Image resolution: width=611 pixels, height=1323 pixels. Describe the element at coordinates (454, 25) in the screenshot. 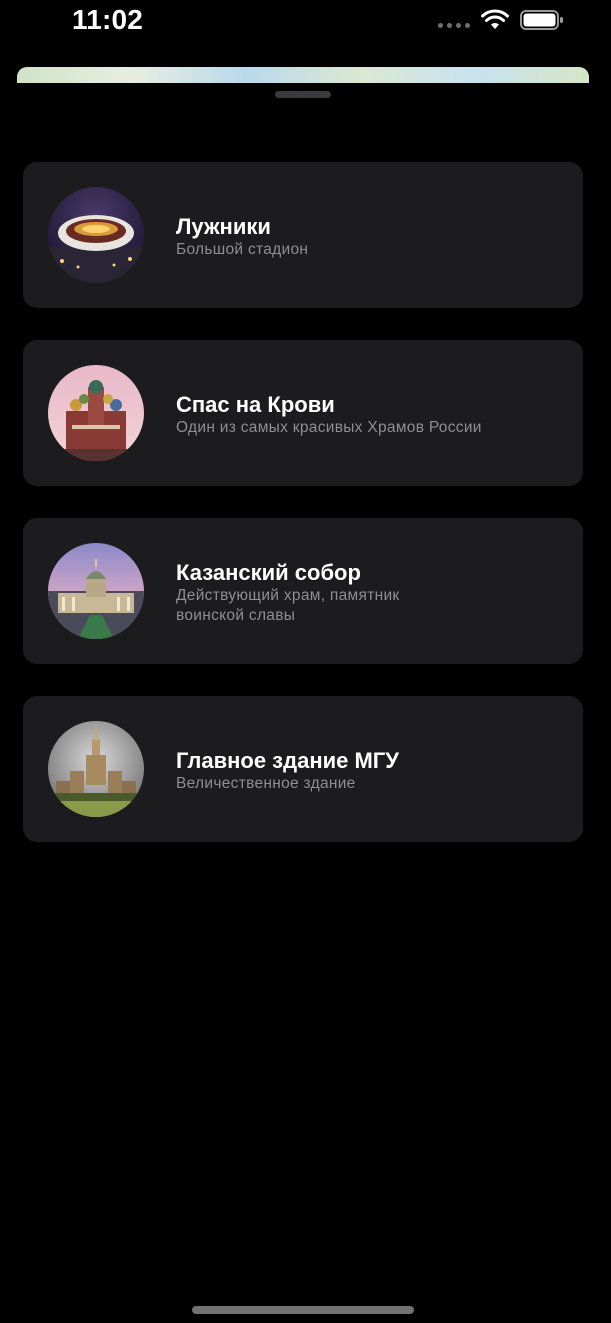

I see `cellular-signal-icon` at that location.